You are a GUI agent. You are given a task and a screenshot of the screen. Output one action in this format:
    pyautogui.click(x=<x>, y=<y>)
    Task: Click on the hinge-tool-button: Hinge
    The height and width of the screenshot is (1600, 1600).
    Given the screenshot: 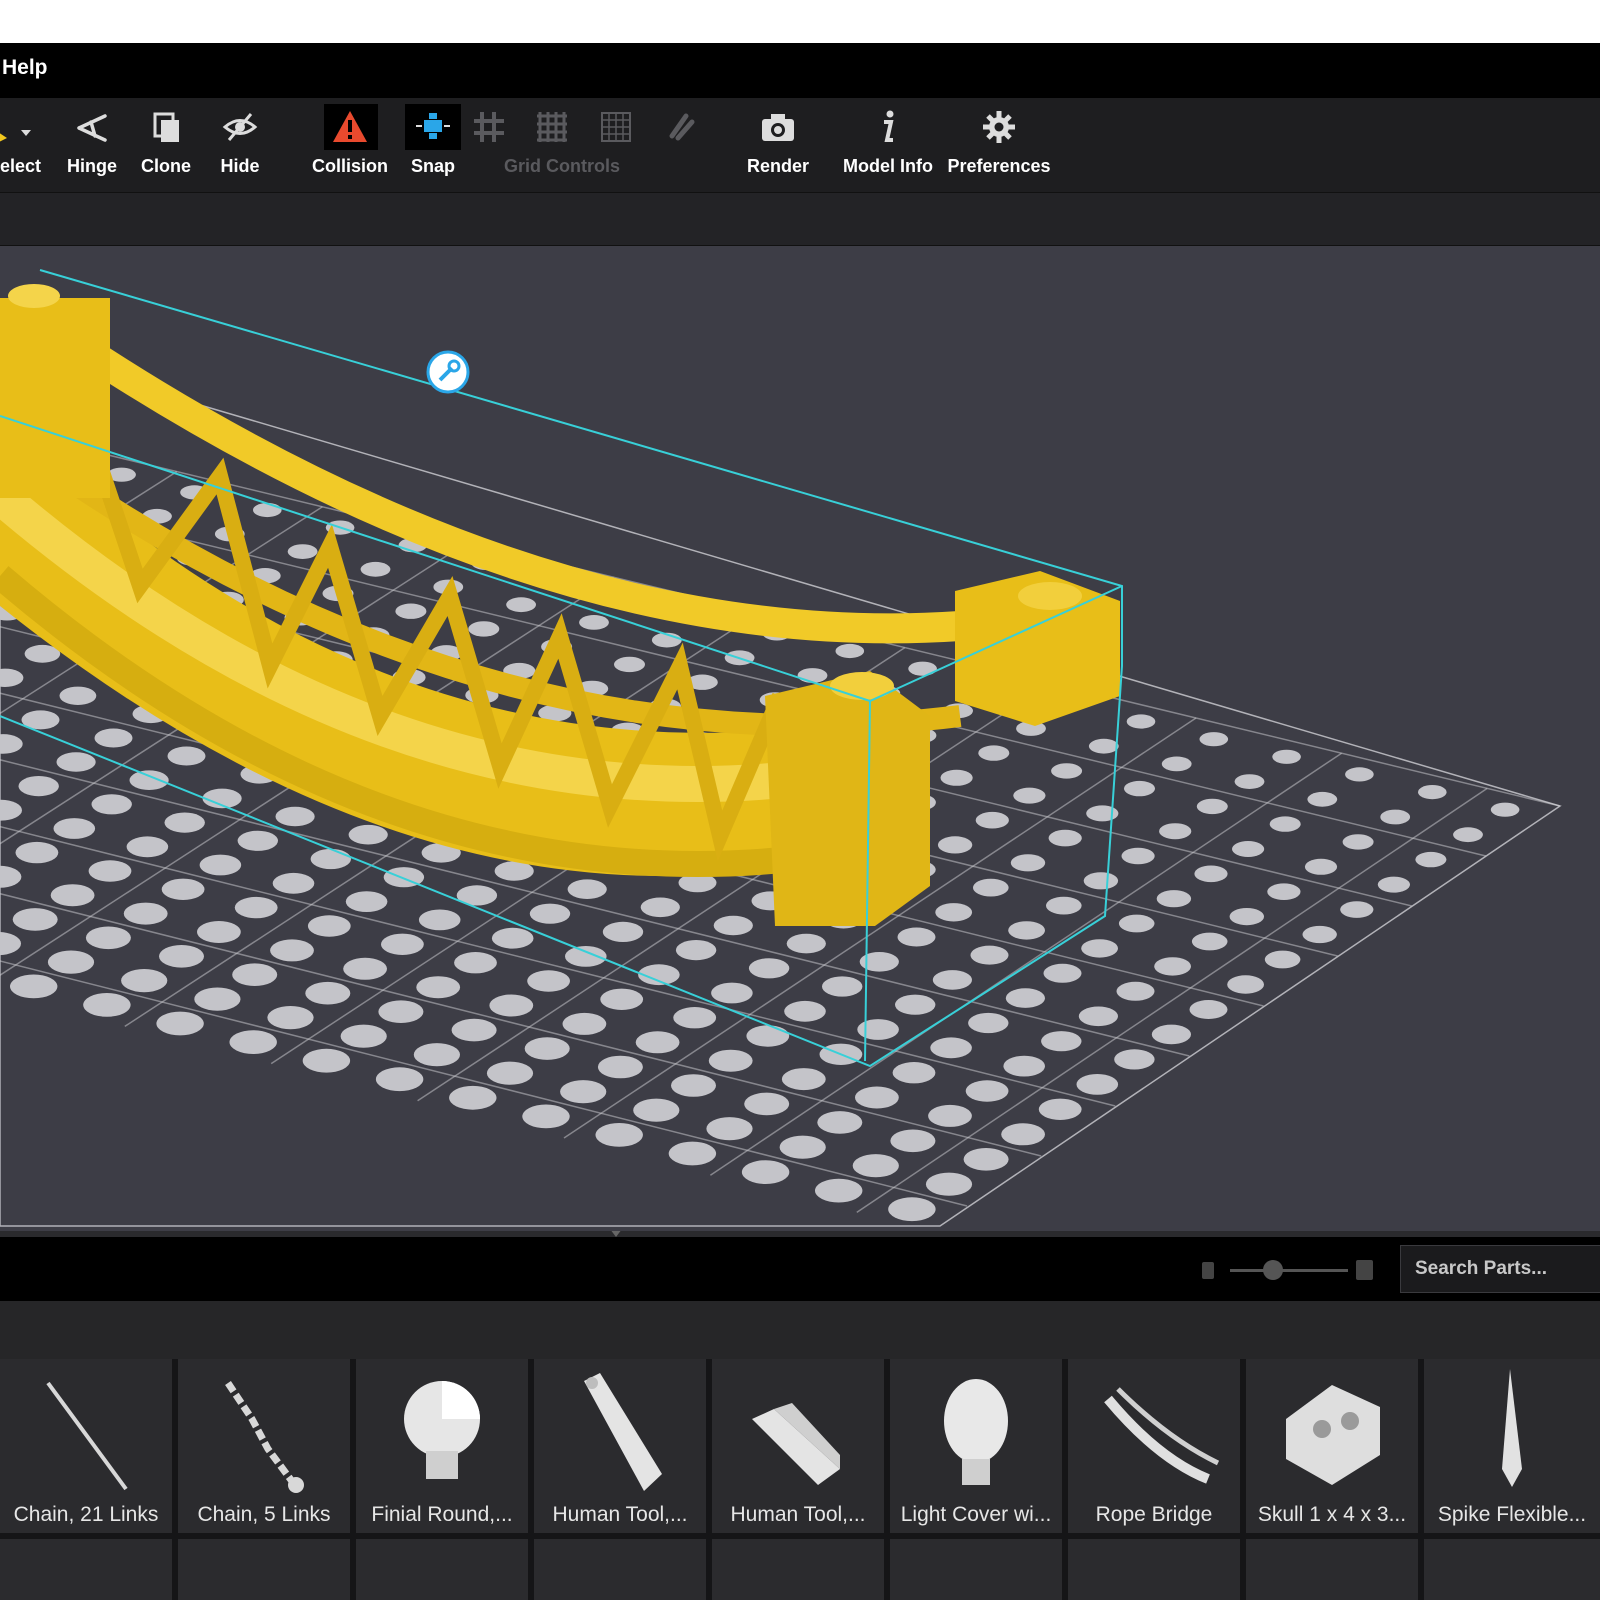 What is the action you would take?
    pyautogui.click(x=92, y=145)
    